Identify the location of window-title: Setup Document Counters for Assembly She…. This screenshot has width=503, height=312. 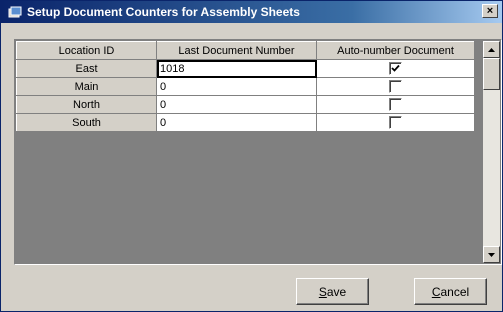
(163, 12).